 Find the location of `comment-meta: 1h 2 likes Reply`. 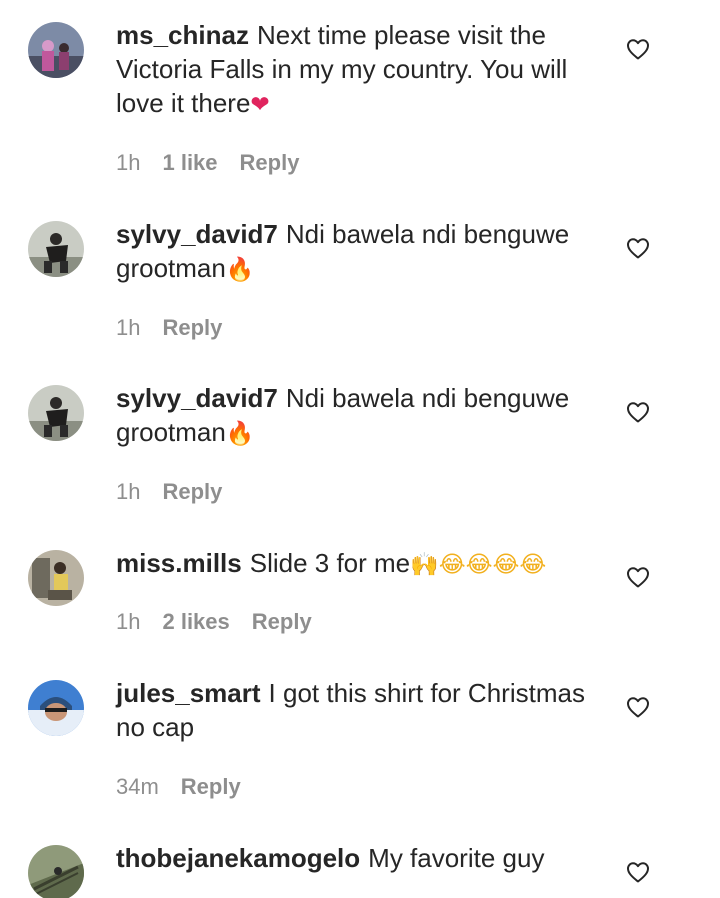

comment-meta: 1h 2 likes Reply is located at coordinates (214, 622).